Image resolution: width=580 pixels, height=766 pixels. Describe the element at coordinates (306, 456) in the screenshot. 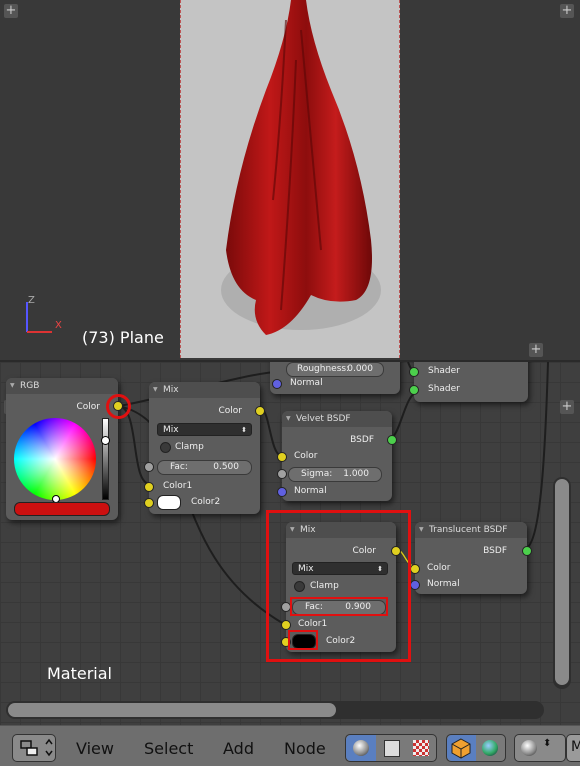

I see `velvet-color-label: Color` at that location.